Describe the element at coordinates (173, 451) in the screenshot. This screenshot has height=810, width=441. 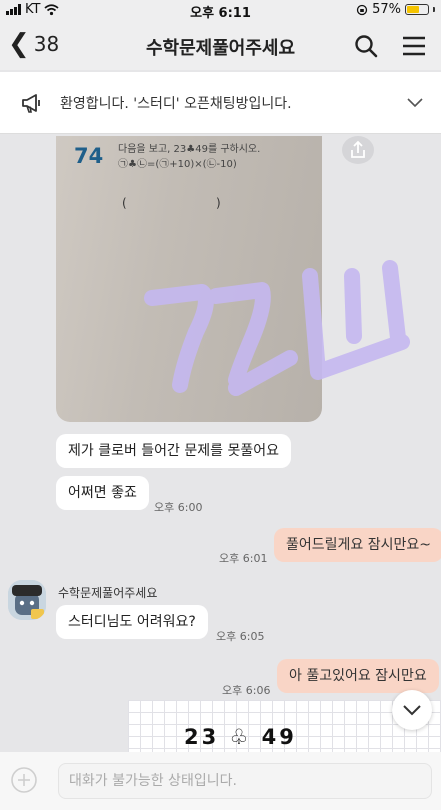
I see `message-bubble: 제가 클로버 들어간 문제를 못풀어요` at that location.